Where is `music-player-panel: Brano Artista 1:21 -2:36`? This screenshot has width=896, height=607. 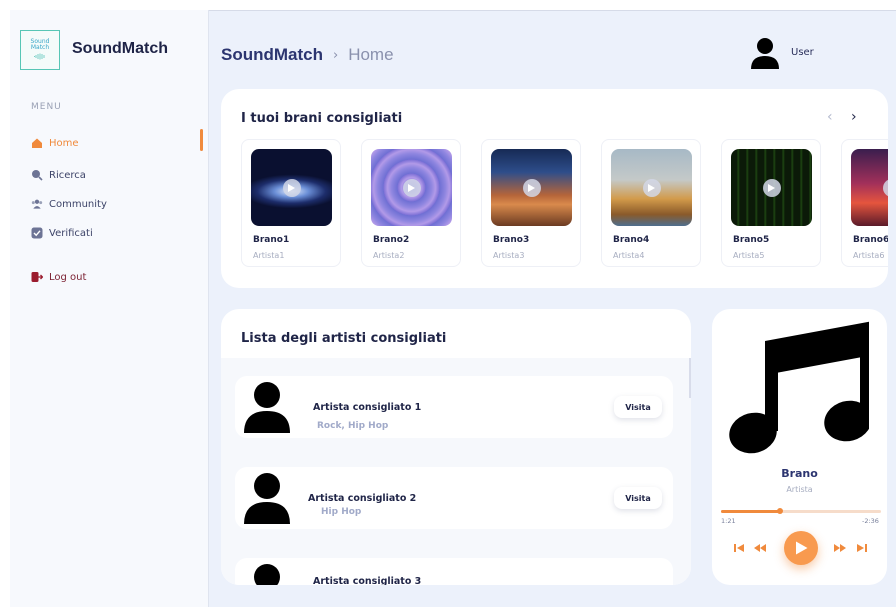
music-player-panel: Brano Artista 1:21 -2:36 is located at coordinates (799, 447).